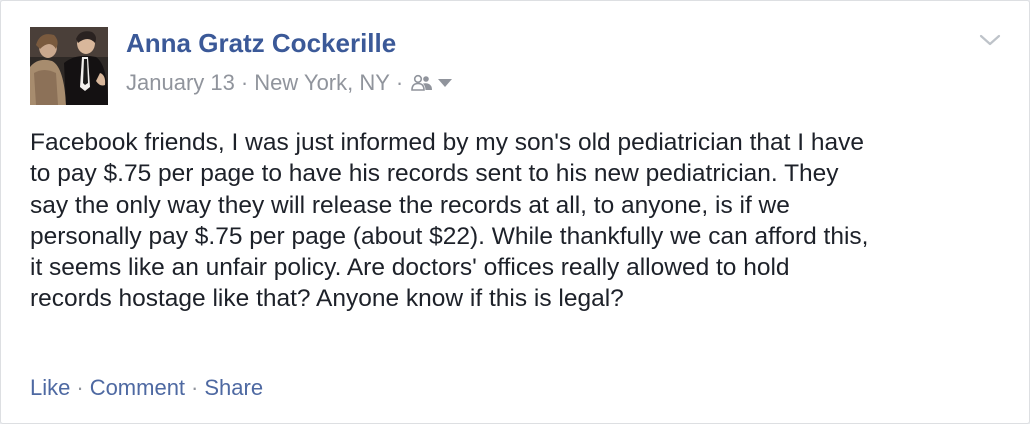 The image size is (1030, 424). Describe the element at coordinates (422, 82) in the screenshot. I see `friends-icon` at that location.